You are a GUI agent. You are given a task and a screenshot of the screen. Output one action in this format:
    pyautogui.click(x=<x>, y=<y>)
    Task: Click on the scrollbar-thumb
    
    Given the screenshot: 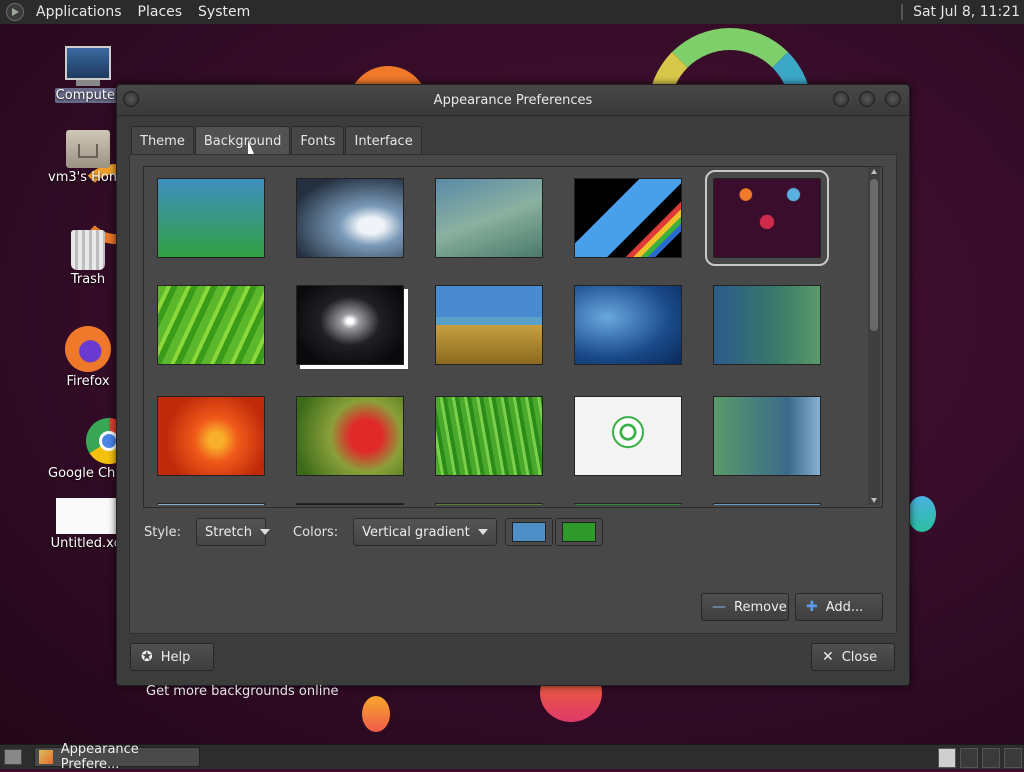 What is the action you would take?
    pyautogui.click(x=874, y=255)
    